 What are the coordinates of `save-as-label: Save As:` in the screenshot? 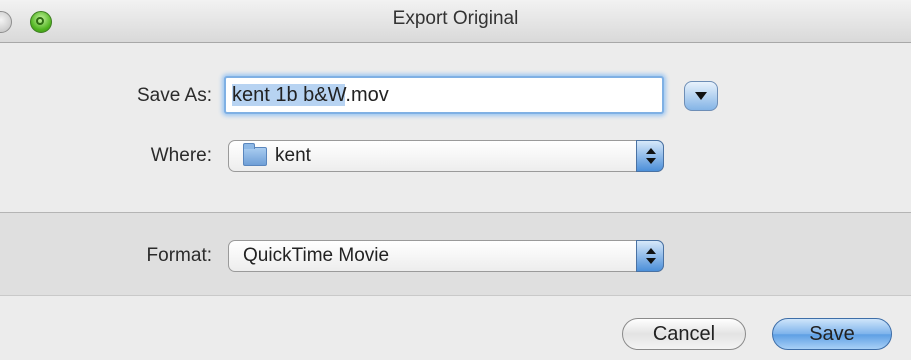 It's located at (174, 95).